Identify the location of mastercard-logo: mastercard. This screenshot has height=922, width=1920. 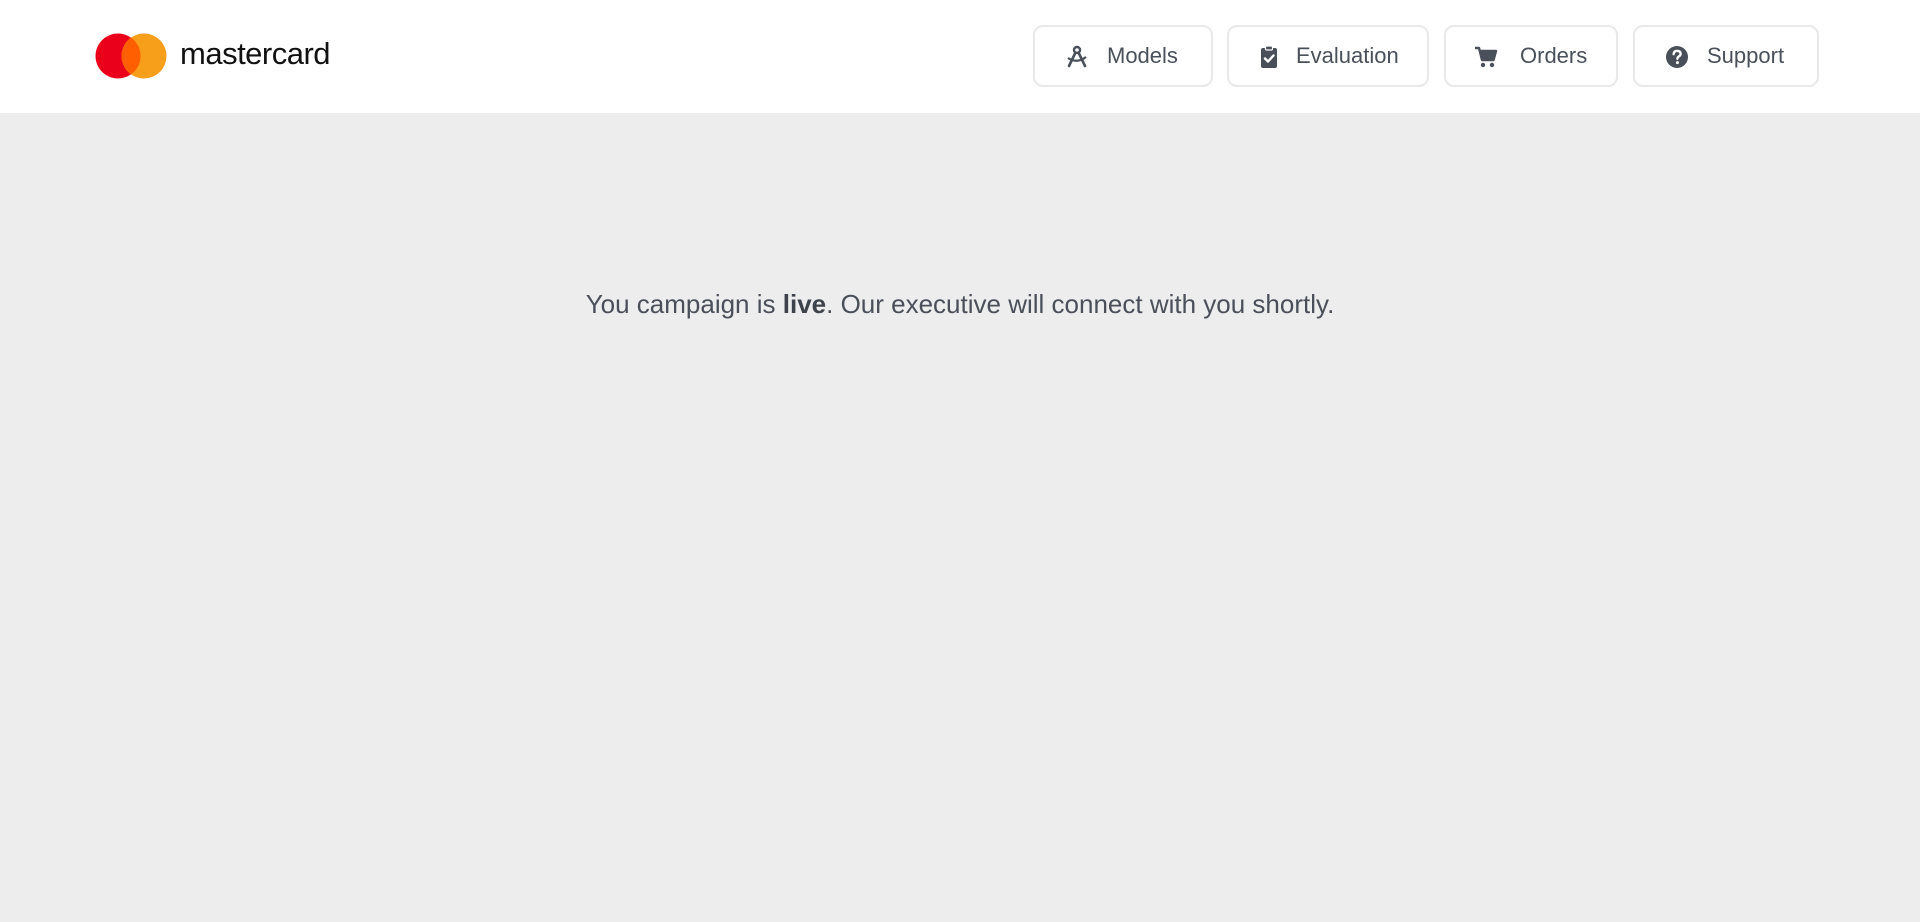
(213, 56).